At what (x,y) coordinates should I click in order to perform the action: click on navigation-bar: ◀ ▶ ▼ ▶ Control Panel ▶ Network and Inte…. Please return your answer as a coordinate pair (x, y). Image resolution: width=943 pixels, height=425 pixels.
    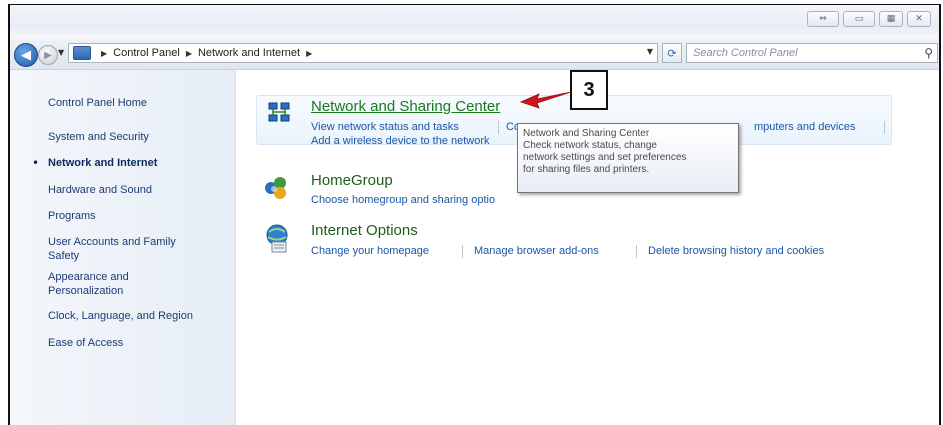
    Looking at the image, I should click on (474, 54).